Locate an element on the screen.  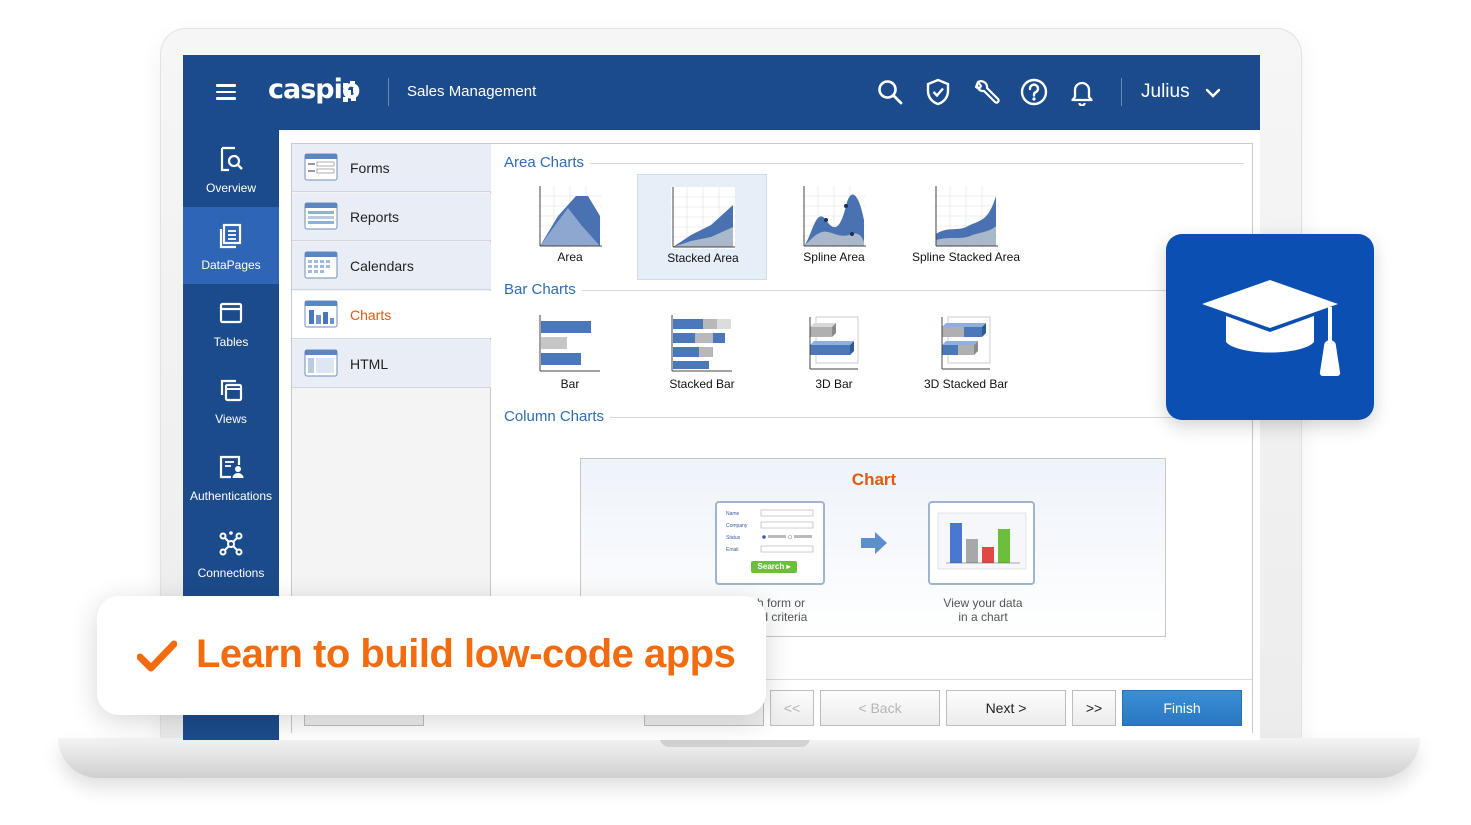
chart-option-label: Stacked Bar is located at coordinates (702, 384).